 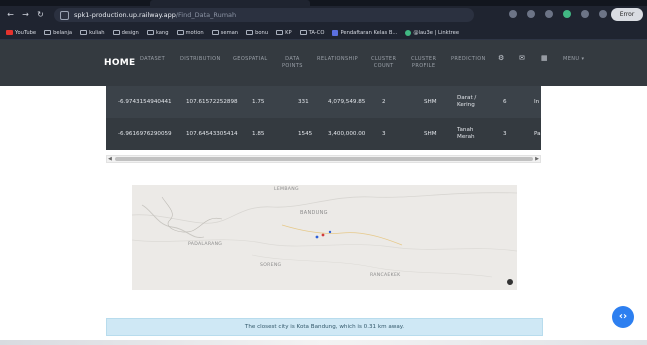 What do you see at coordinates (467, 101) in the screenshot?
I see `cell-land-type: Darat / Kering` at bounding box center [467, 101].